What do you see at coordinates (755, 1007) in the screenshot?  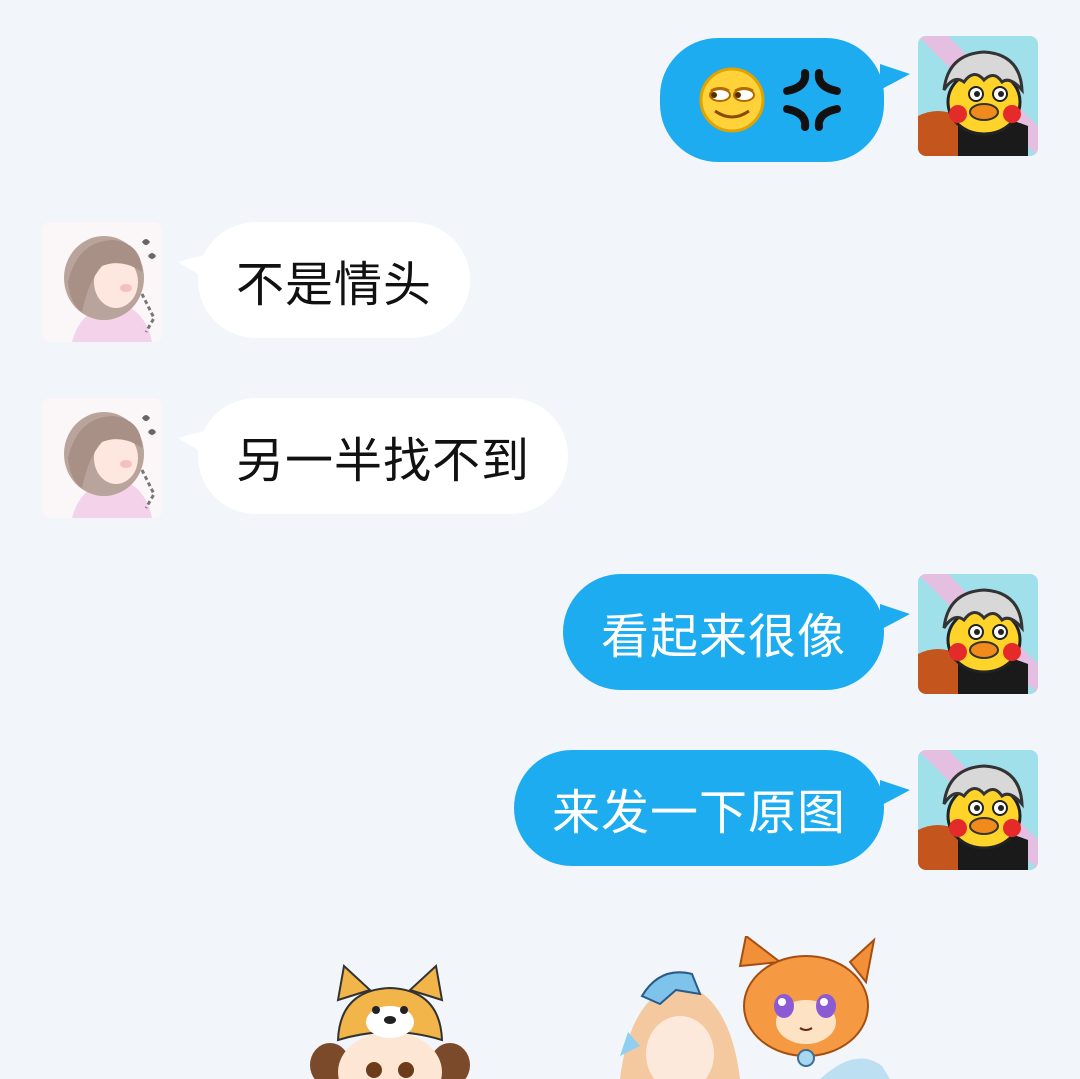 I see `anime-girl-with-fox-sticker` at bounding box center [755, 1007].